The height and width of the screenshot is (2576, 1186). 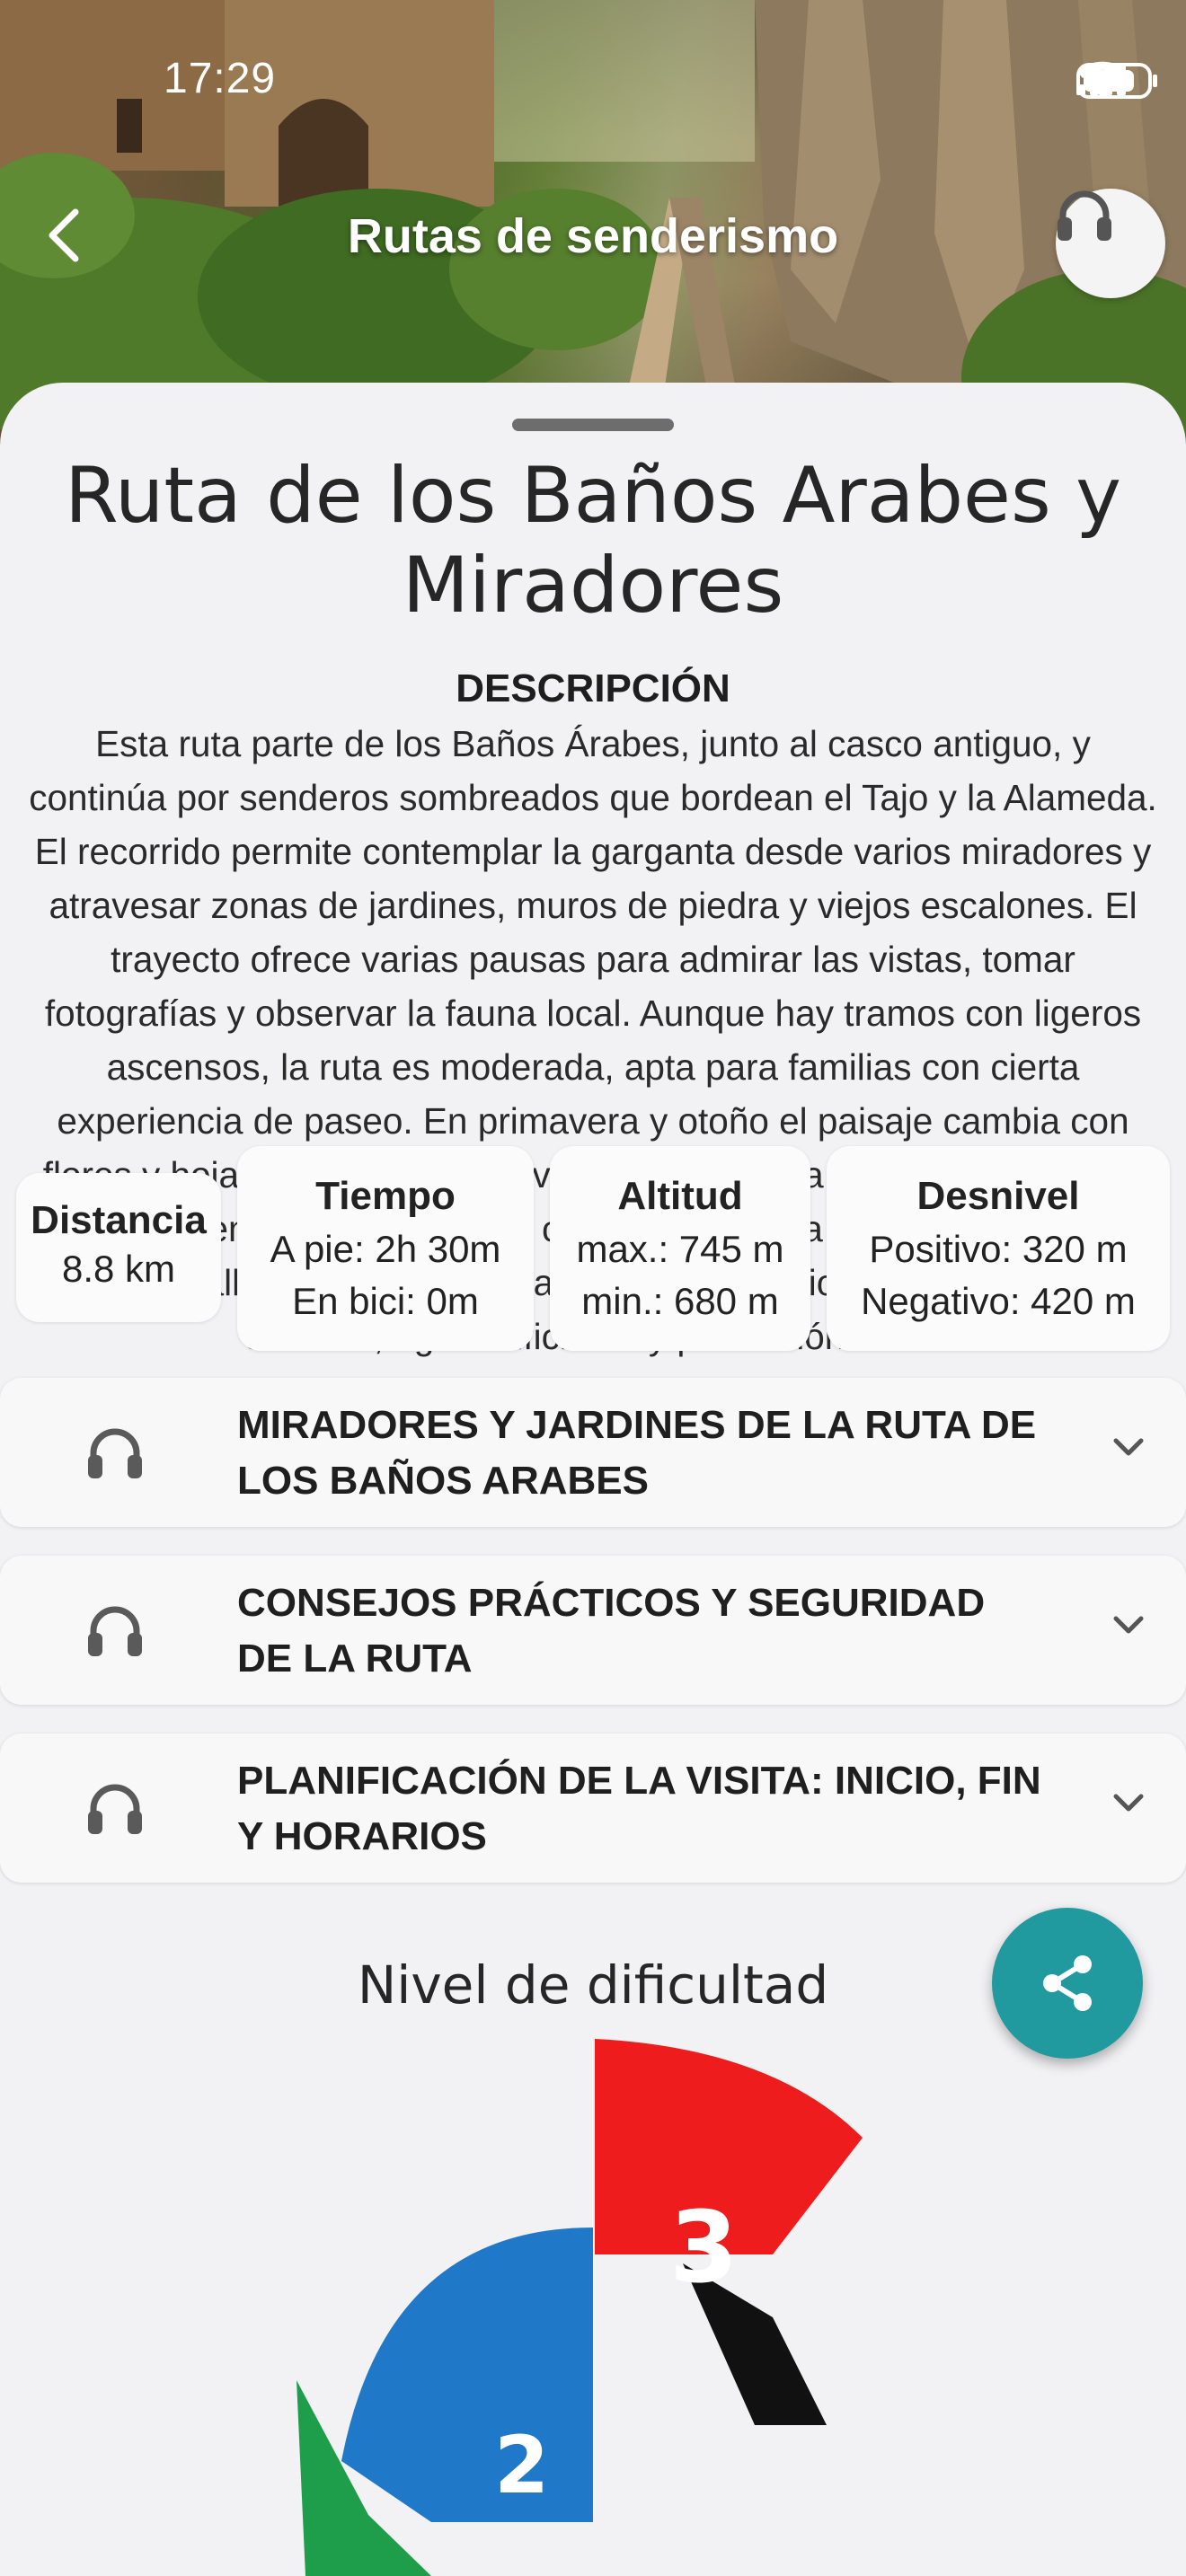 I want to click on sheet-drag-handle, so click(x=593, y=425).